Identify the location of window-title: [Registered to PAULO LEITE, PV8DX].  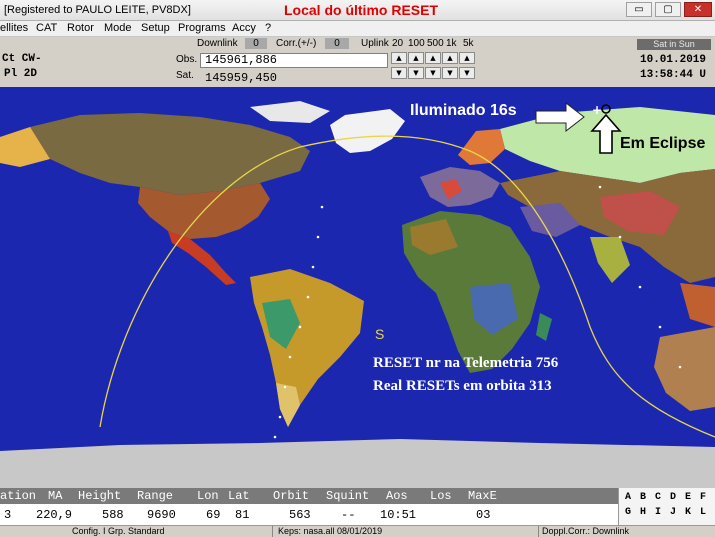
(97, 10).